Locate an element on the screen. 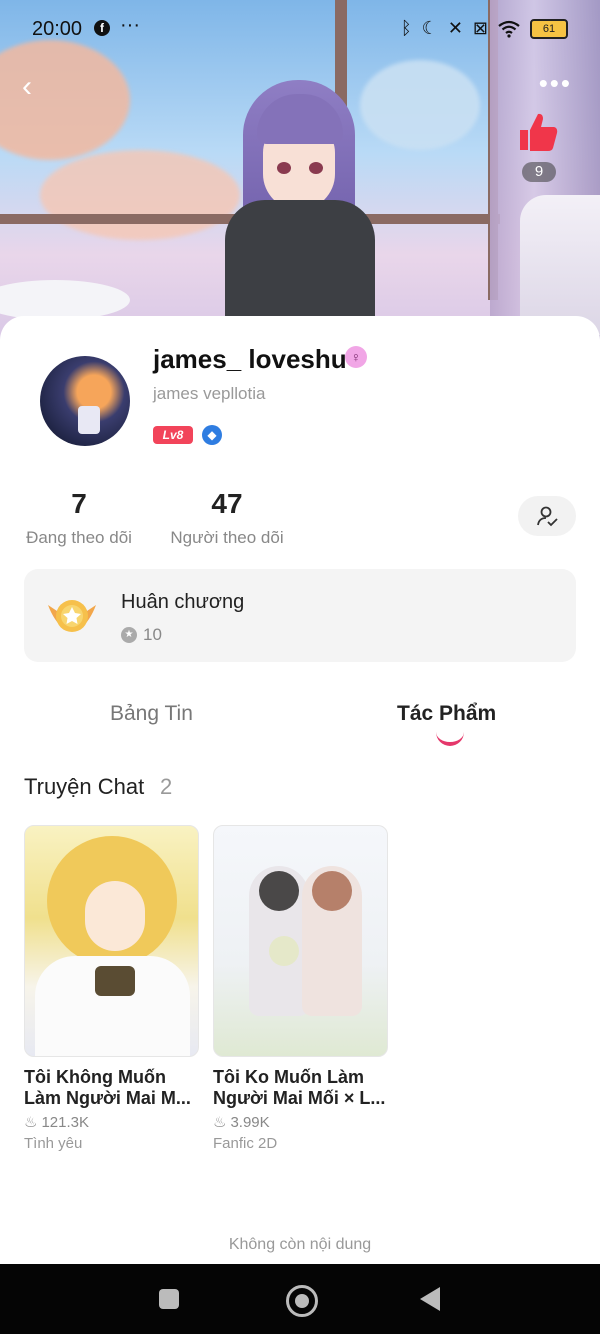  wifi-icon is located at coordinates (509, 29).